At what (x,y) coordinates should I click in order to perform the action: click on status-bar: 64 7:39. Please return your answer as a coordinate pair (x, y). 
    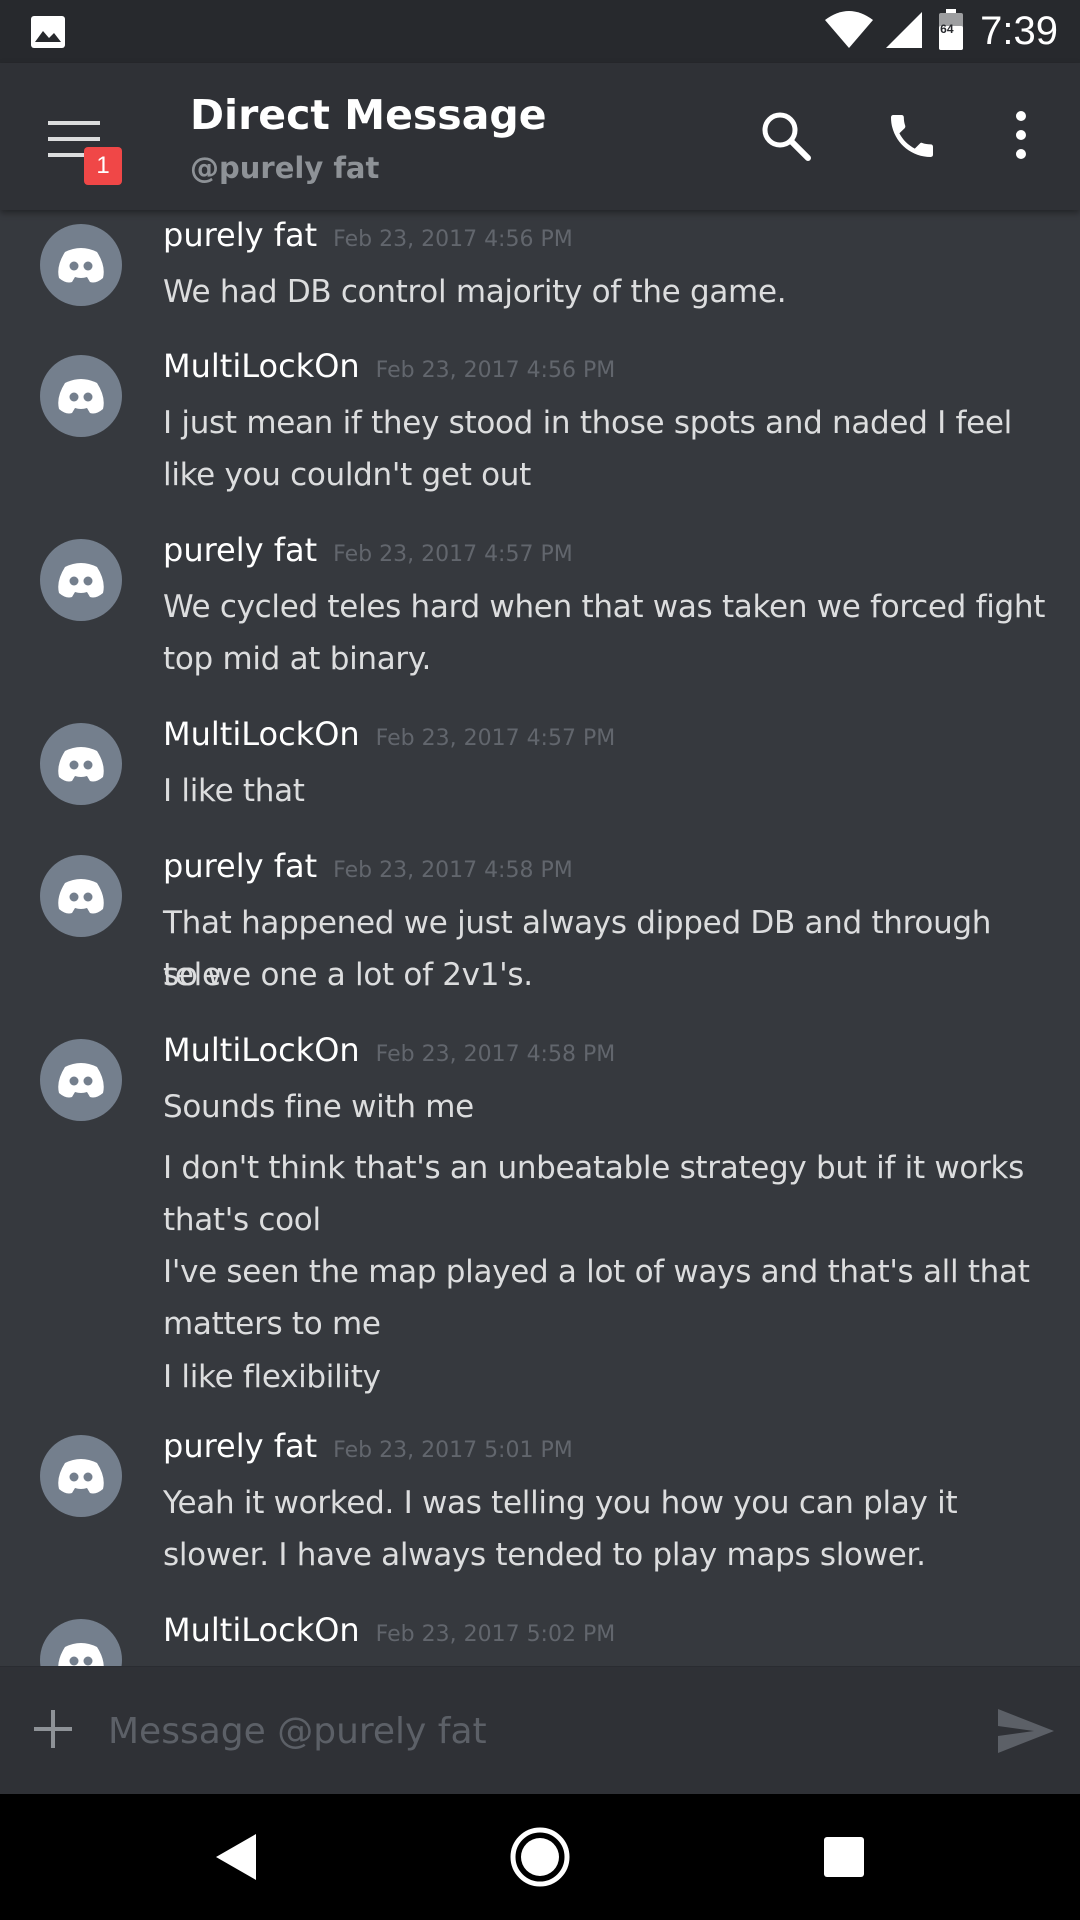
    Looking at the image, I should click on (540, 31).